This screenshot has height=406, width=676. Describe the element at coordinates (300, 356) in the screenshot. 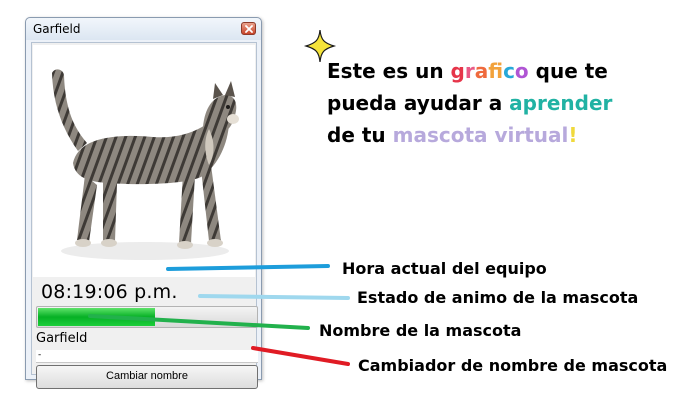

I see `changer-pointer-line` at that location.